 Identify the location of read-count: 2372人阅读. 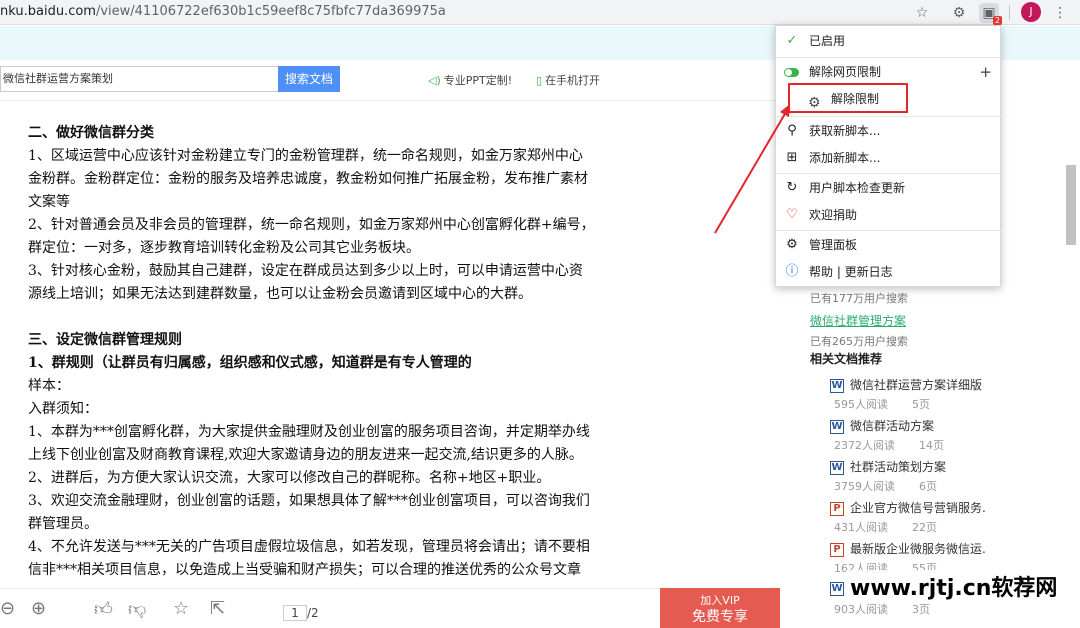
(864, 445).